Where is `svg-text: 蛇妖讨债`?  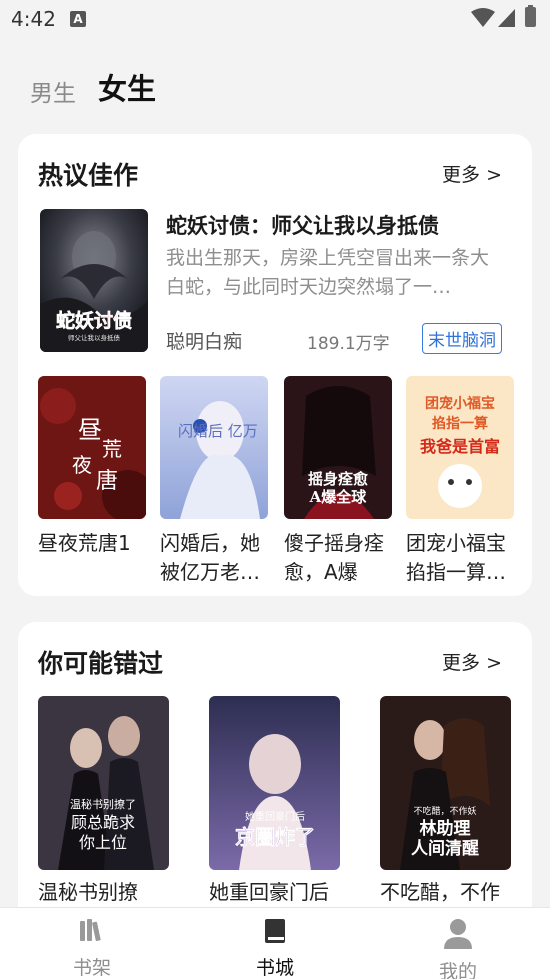
svg-text: 蛇妖讨债 is located at coordinates (94, 320).